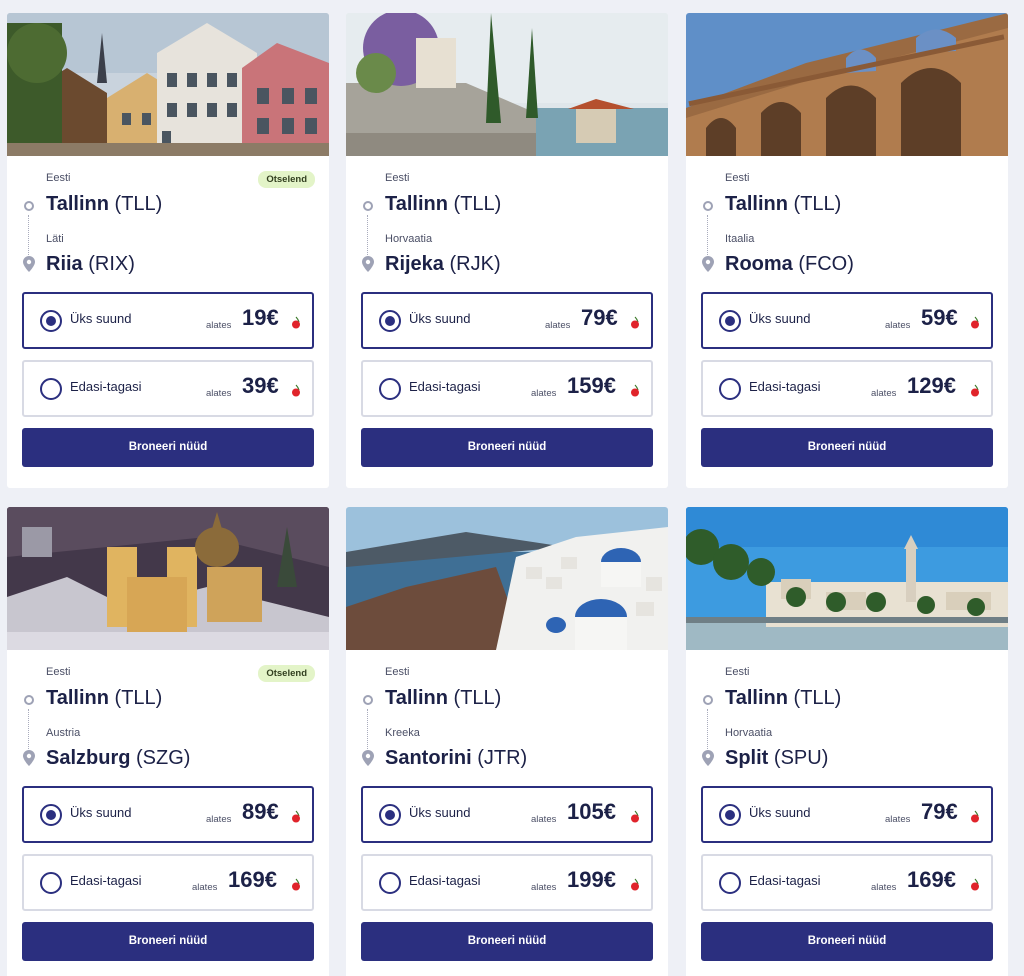  I want to click on destination-airport-code: (SPU), so click(801, 758).